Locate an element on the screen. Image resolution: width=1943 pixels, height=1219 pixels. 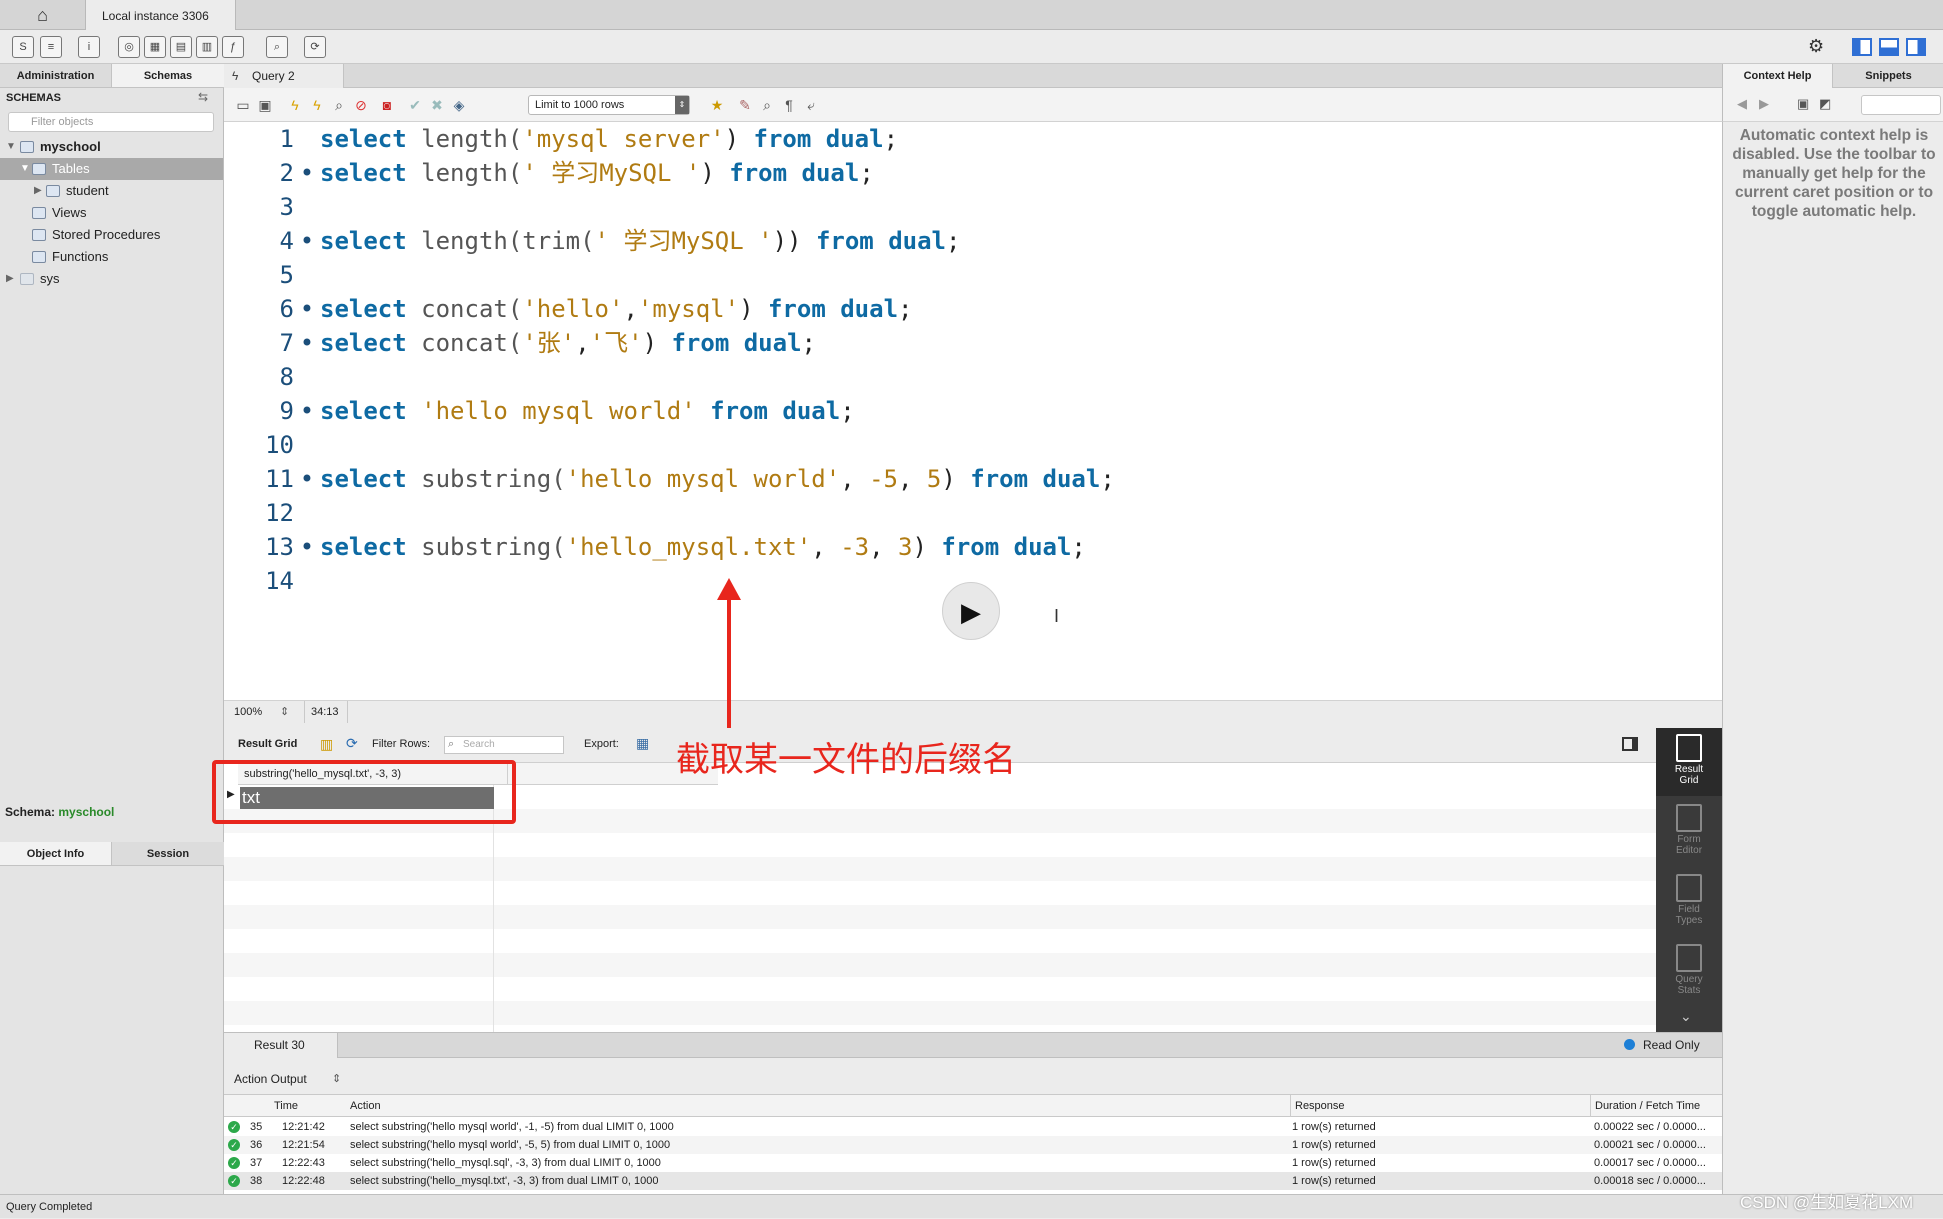
output-type-select: Action Output is located at coordinates (270, 1079).